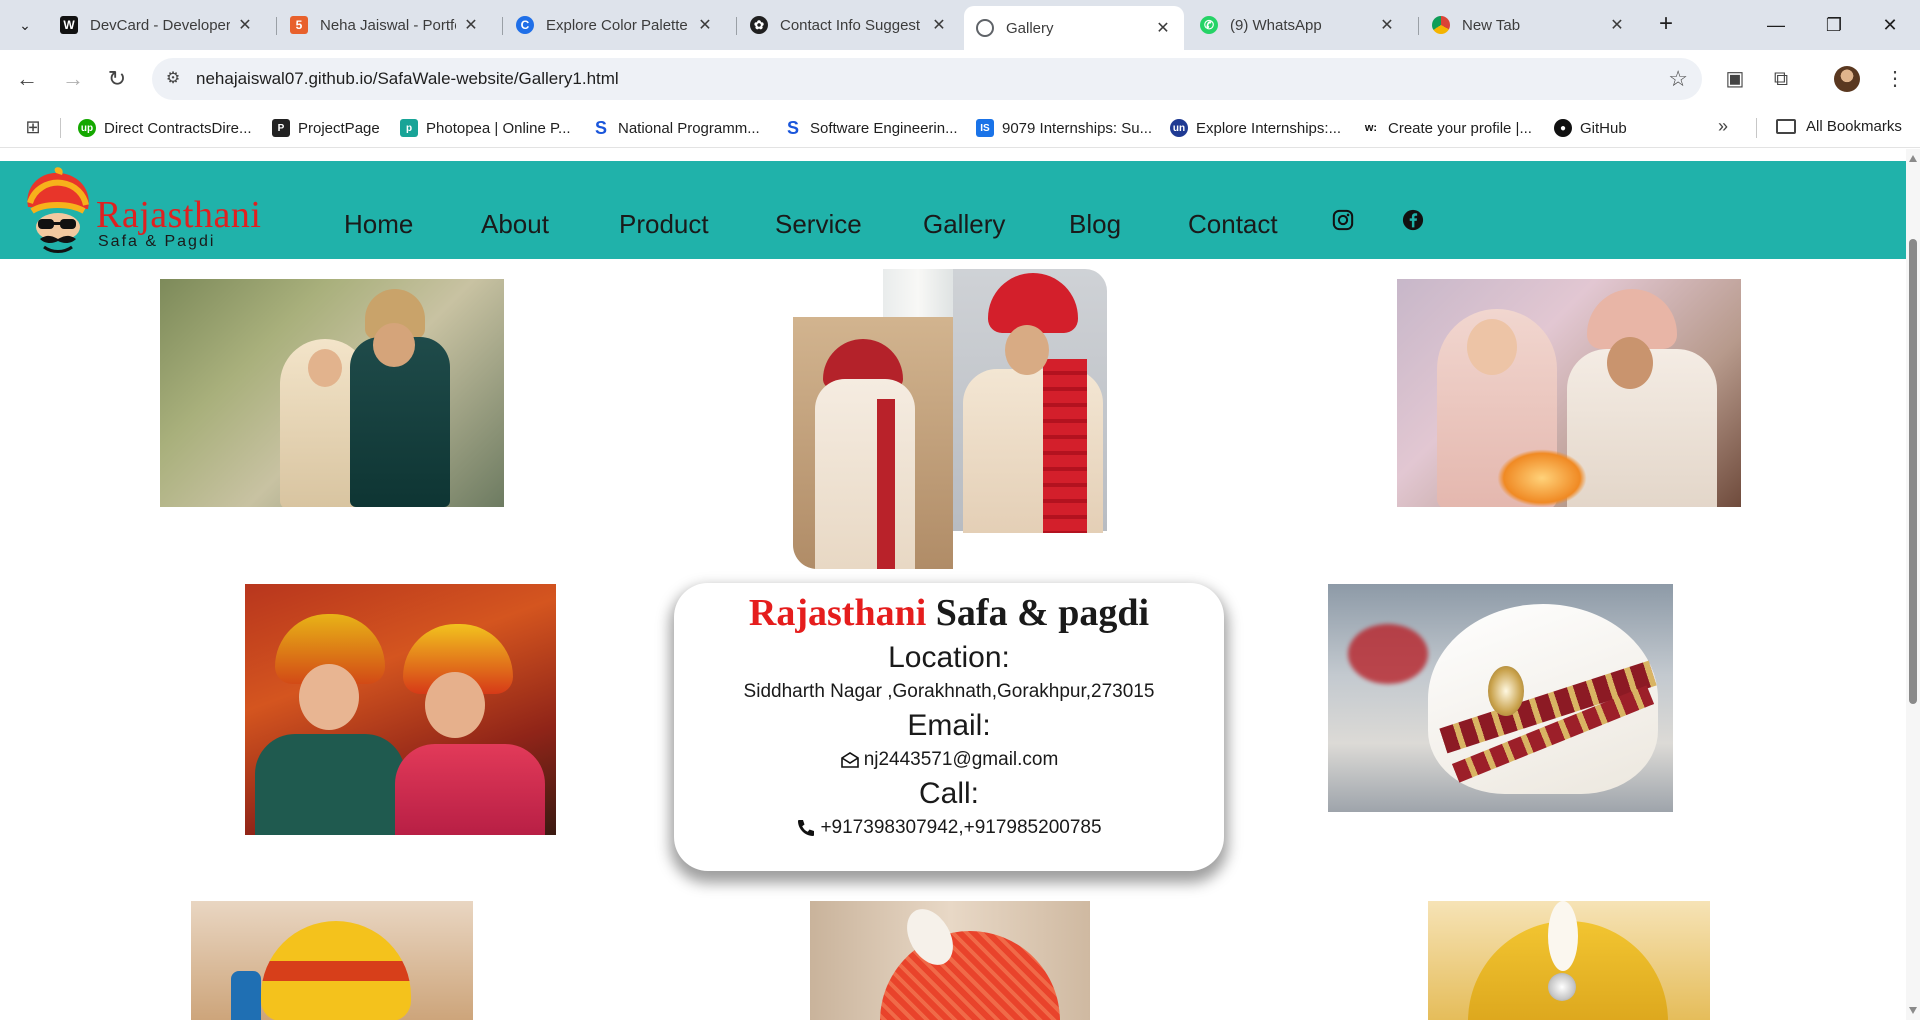 The width and height of the screenshot is (1920, 1020). I want to click on scroll-up-arrow-icon, so click(1913, 158).